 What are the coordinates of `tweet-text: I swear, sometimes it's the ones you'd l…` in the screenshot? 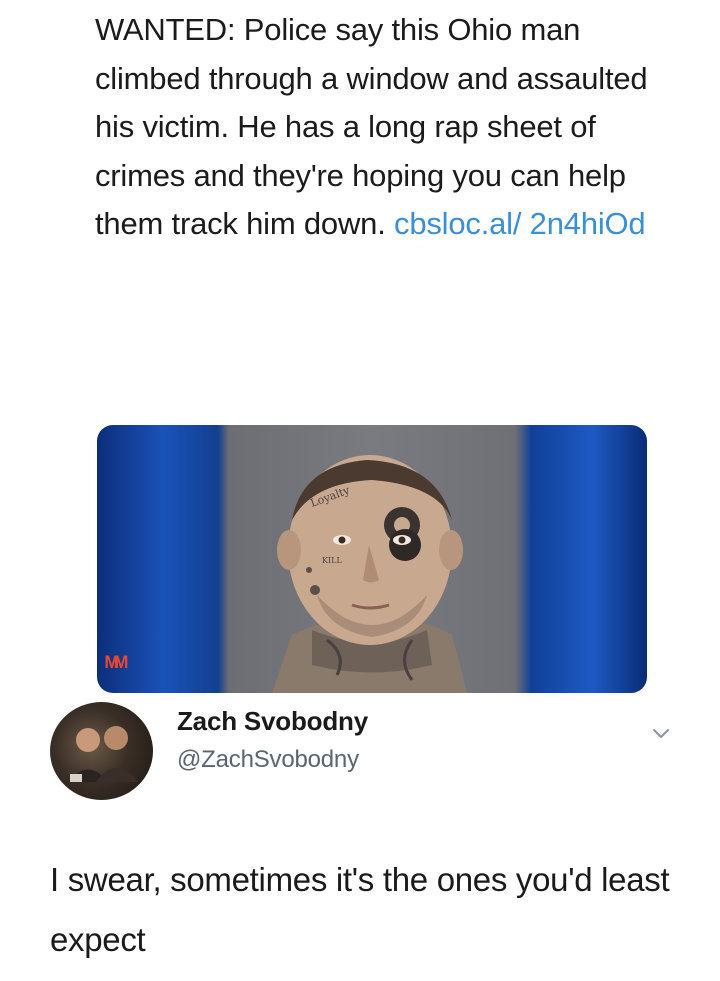 It's located at (360, 909).